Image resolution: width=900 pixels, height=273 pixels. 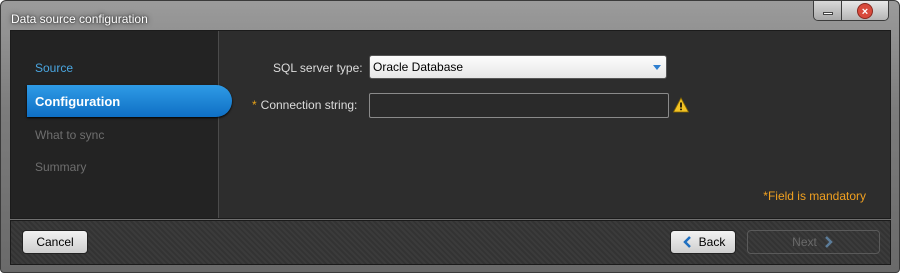 What do you see at coordinates (828, 242) in the screenshot?
I see `chevron-right-icon` at bounding box center [828, 242].